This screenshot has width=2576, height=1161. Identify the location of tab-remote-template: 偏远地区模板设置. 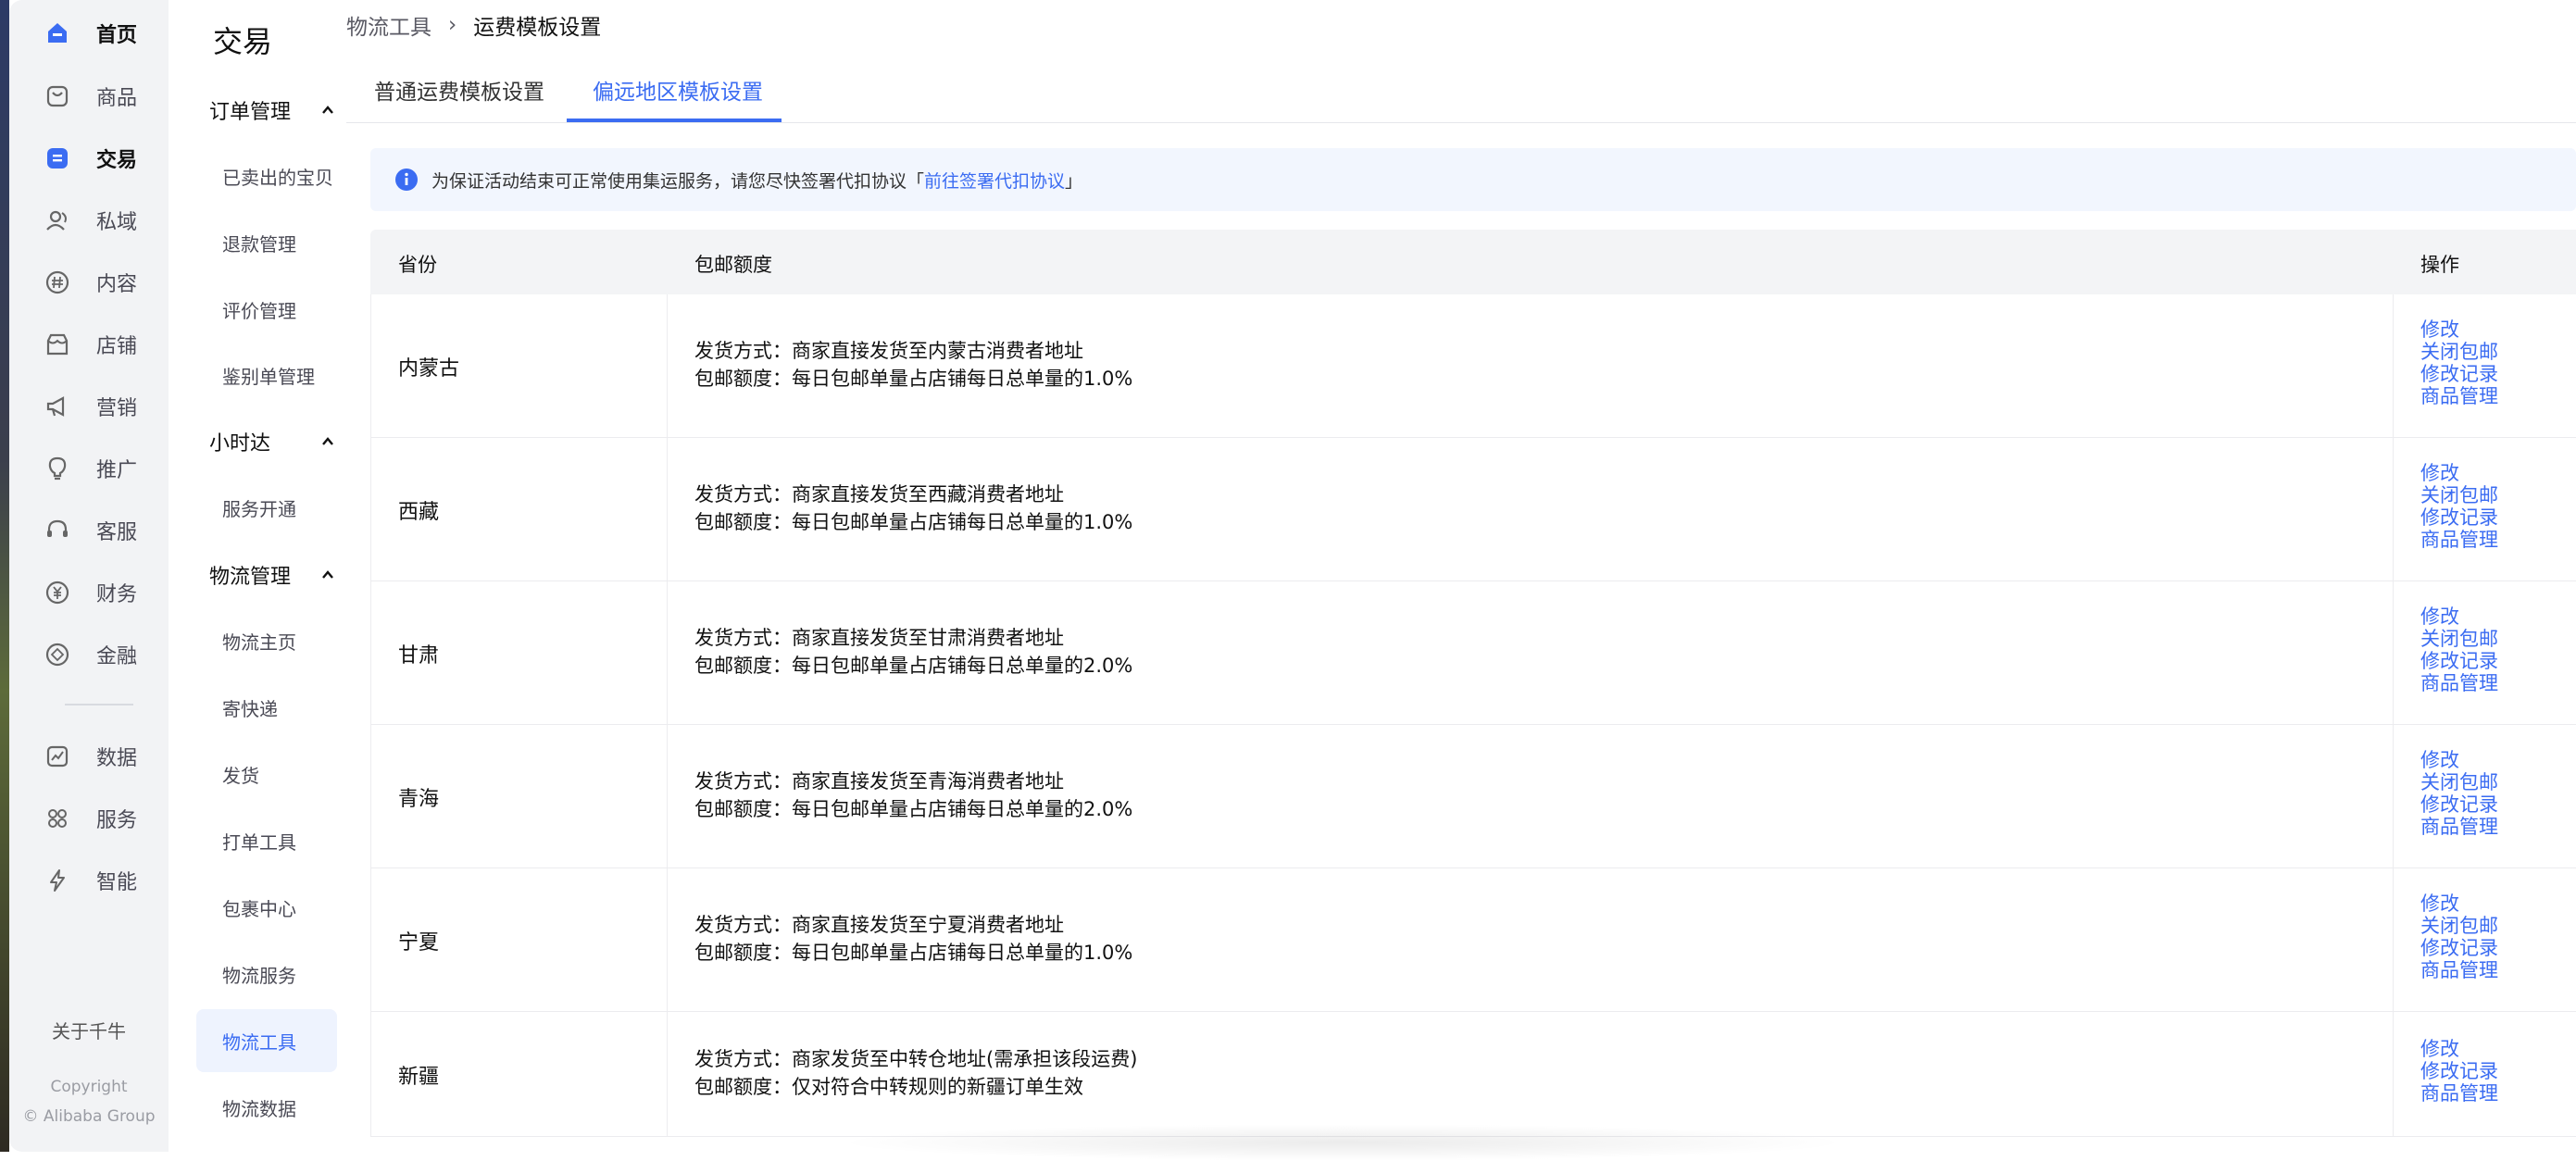
(678, 97).